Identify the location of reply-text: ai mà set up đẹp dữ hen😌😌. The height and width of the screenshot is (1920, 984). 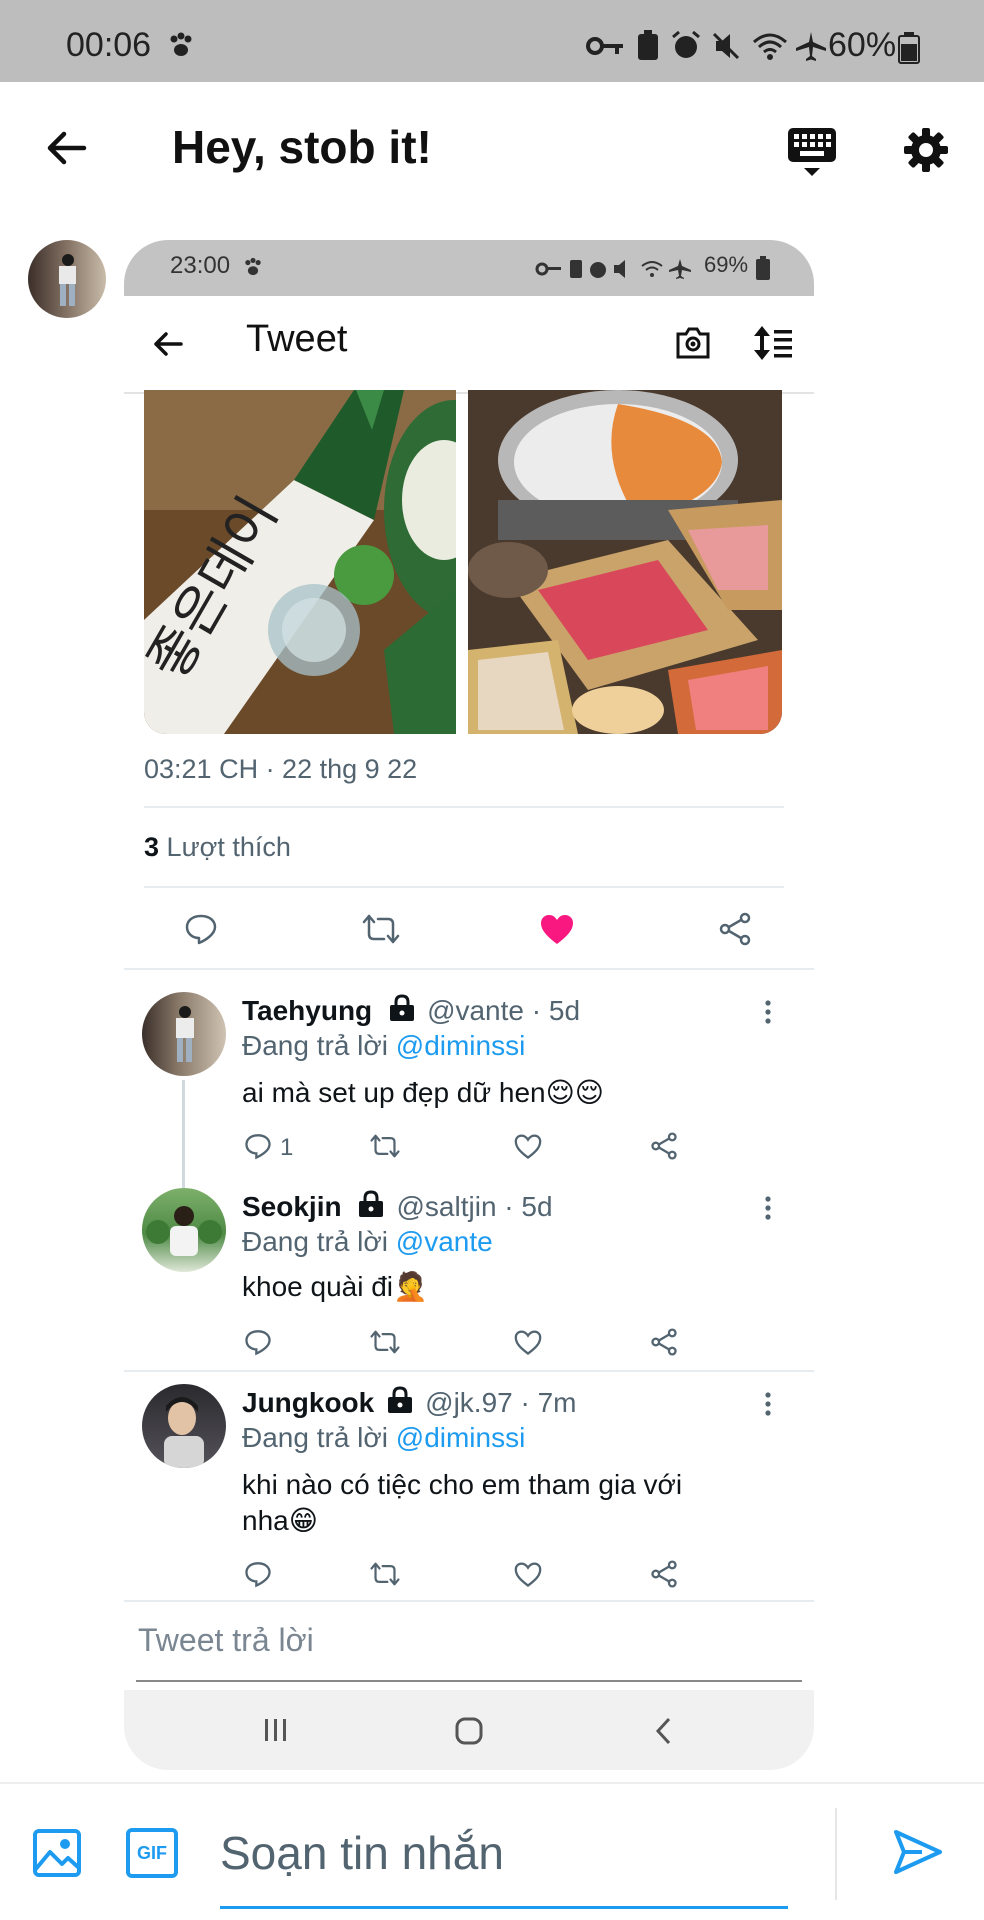
(423, 1092).